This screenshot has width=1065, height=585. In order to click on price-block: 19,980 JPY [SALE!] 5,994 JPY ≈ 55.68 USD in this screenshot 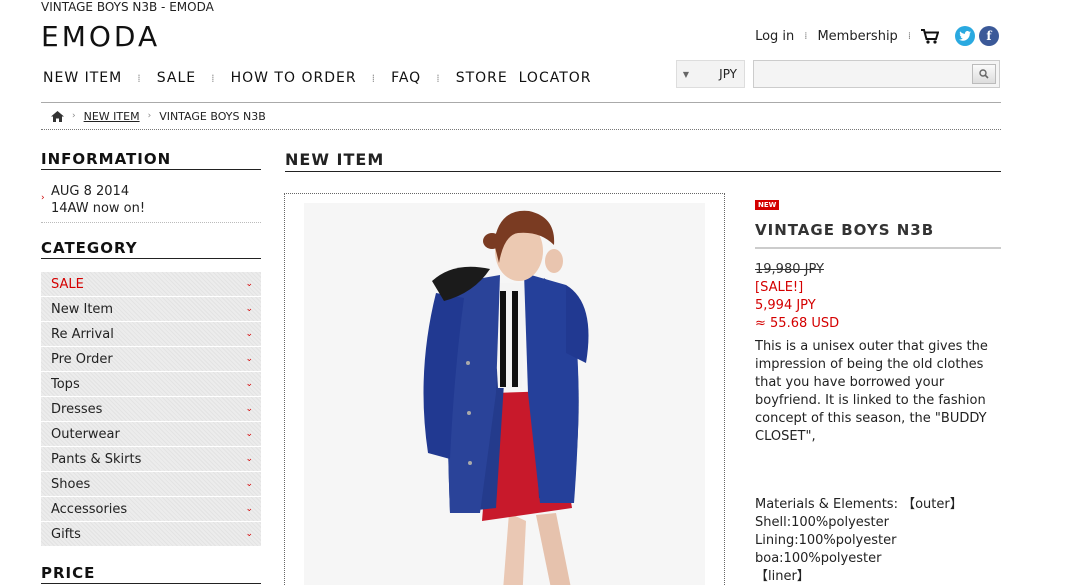, I will do `click(878, 297)`.